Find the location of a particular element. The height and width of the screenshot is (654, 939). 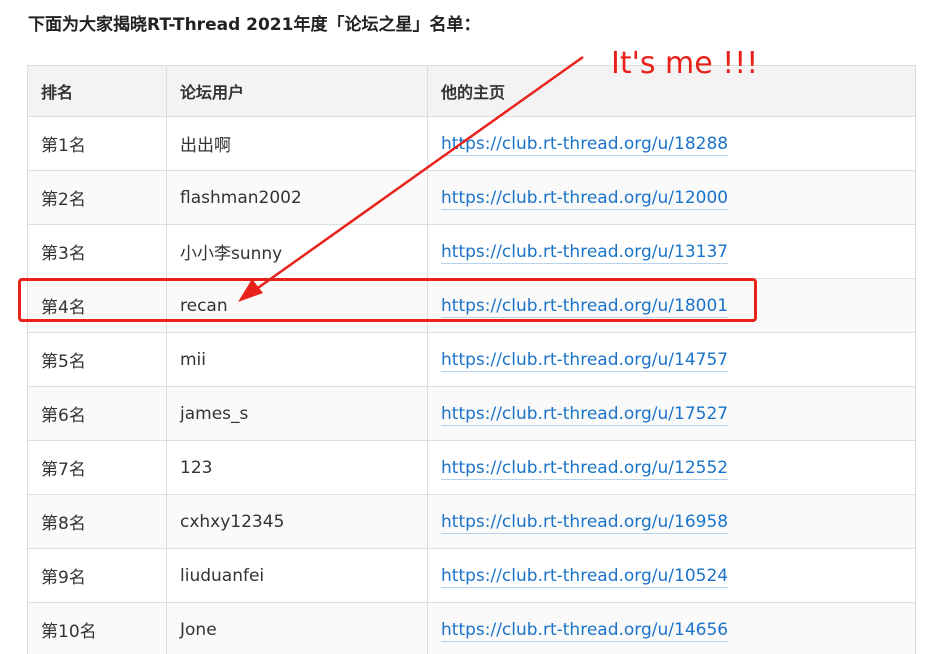

scrollbar-area is located at coordinates (928, 627).